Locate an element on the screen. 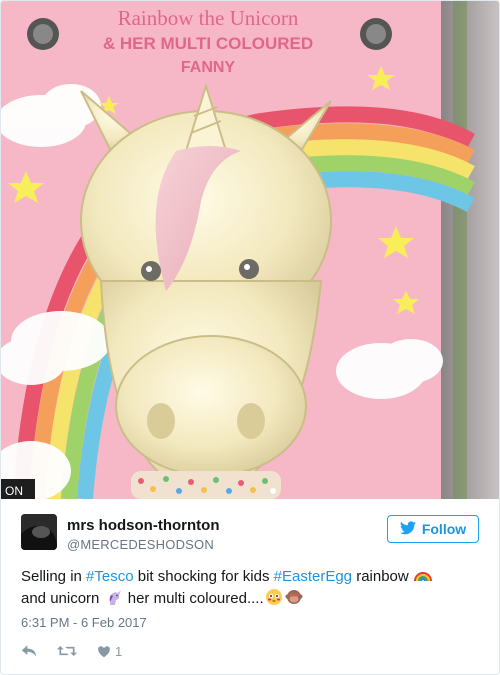 This screenshot has width=500, height=675. like-button: 1 is located at coordinates (109, 651).